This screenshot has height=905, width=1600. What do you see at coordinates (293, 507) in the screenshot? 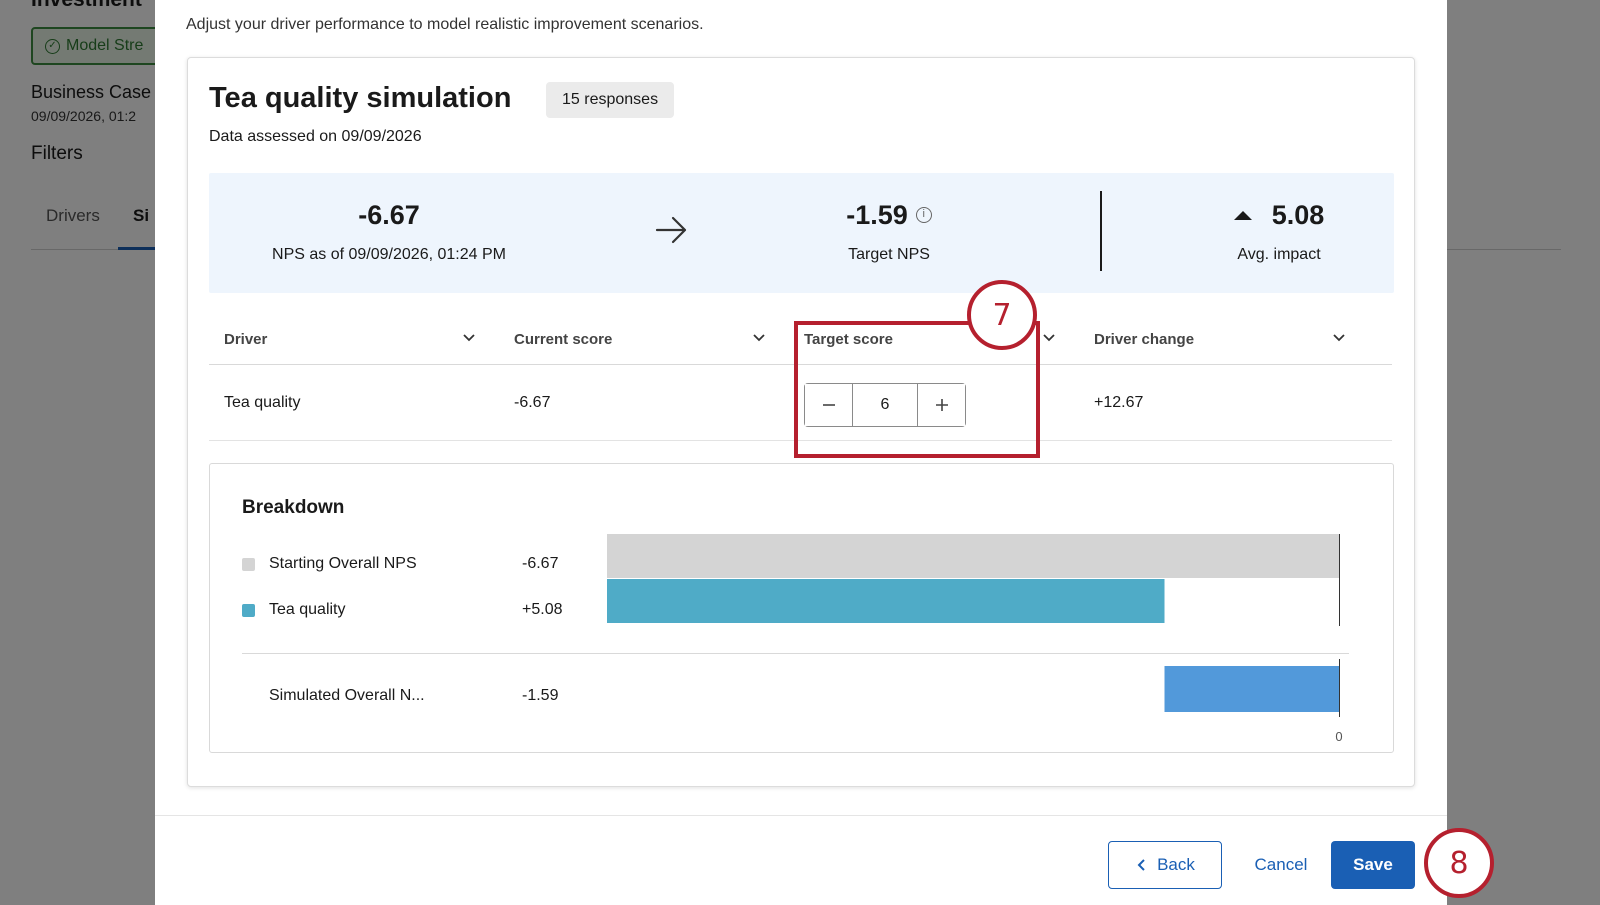
I see `breakdown-title: Breakdown` at bounding box center [293, 507].